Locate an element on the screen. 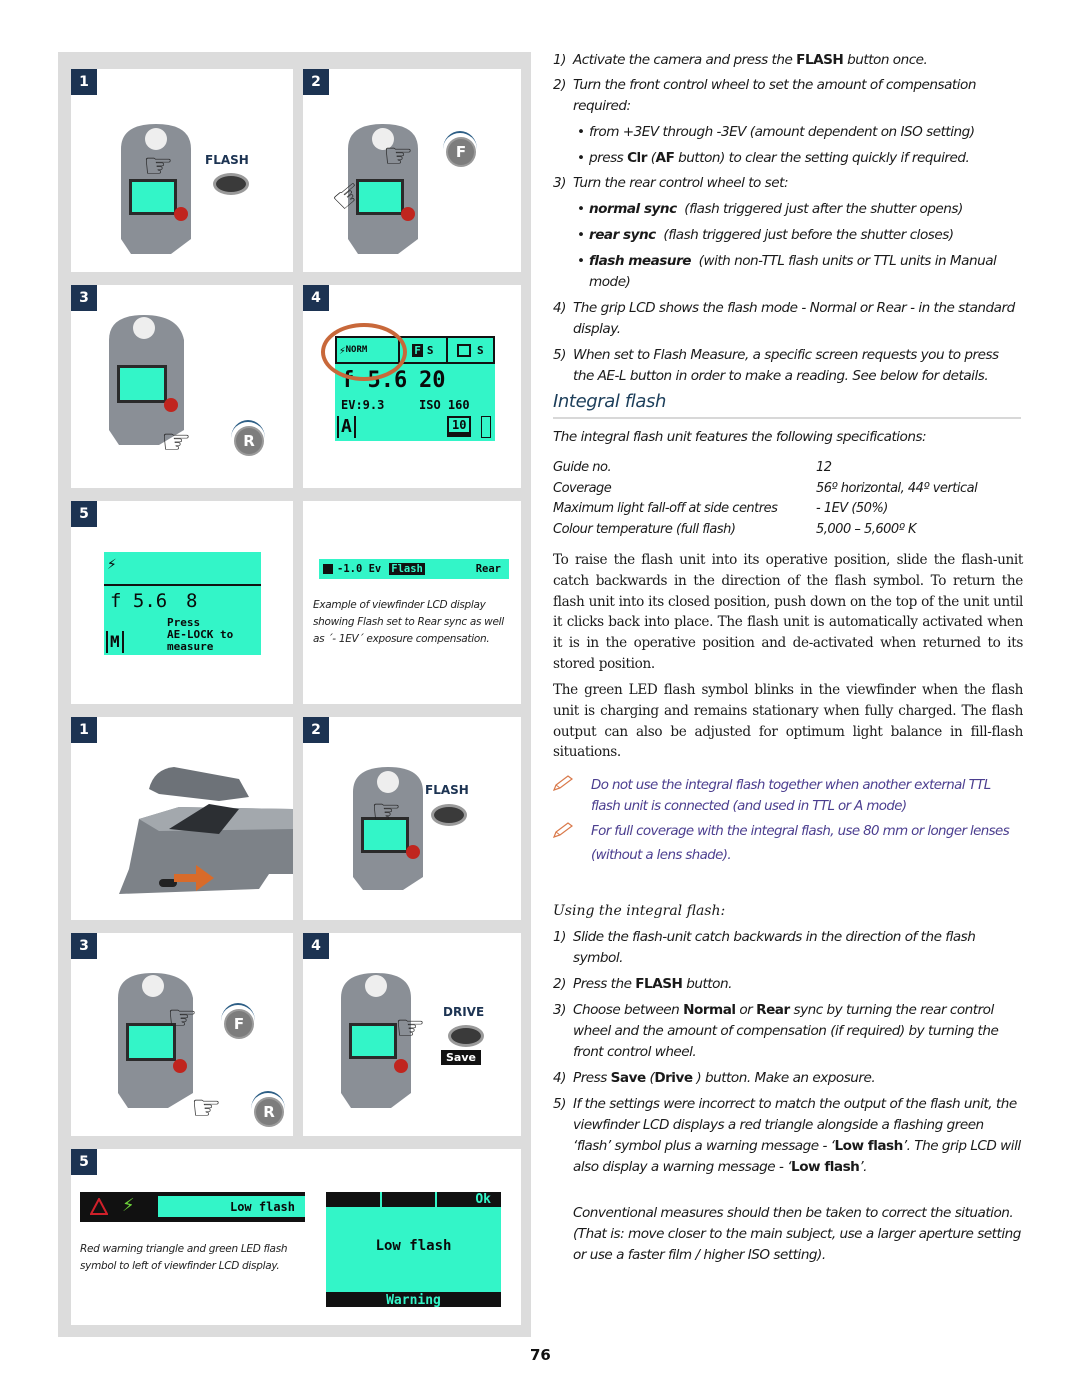 The height and width of the screenshot is (1393, 1080). section-heading: Integral flash is located at coordinates (609, 401).